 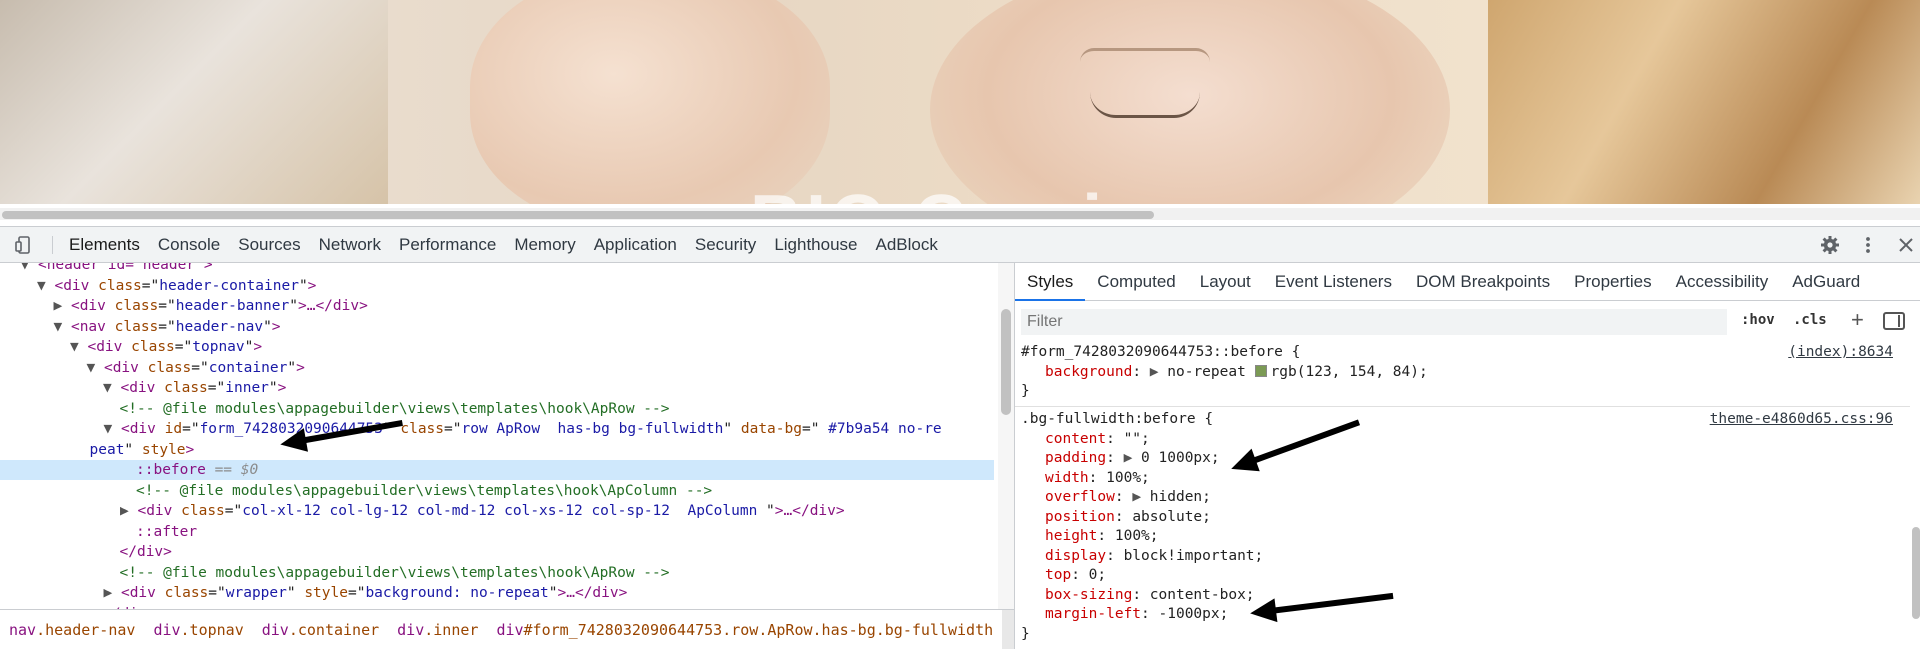 What do you see at coordinates (196, 368) in the screenshot?
I see `dom-node-line: ▼ <div class="container">` at bounding box center [196, 368].